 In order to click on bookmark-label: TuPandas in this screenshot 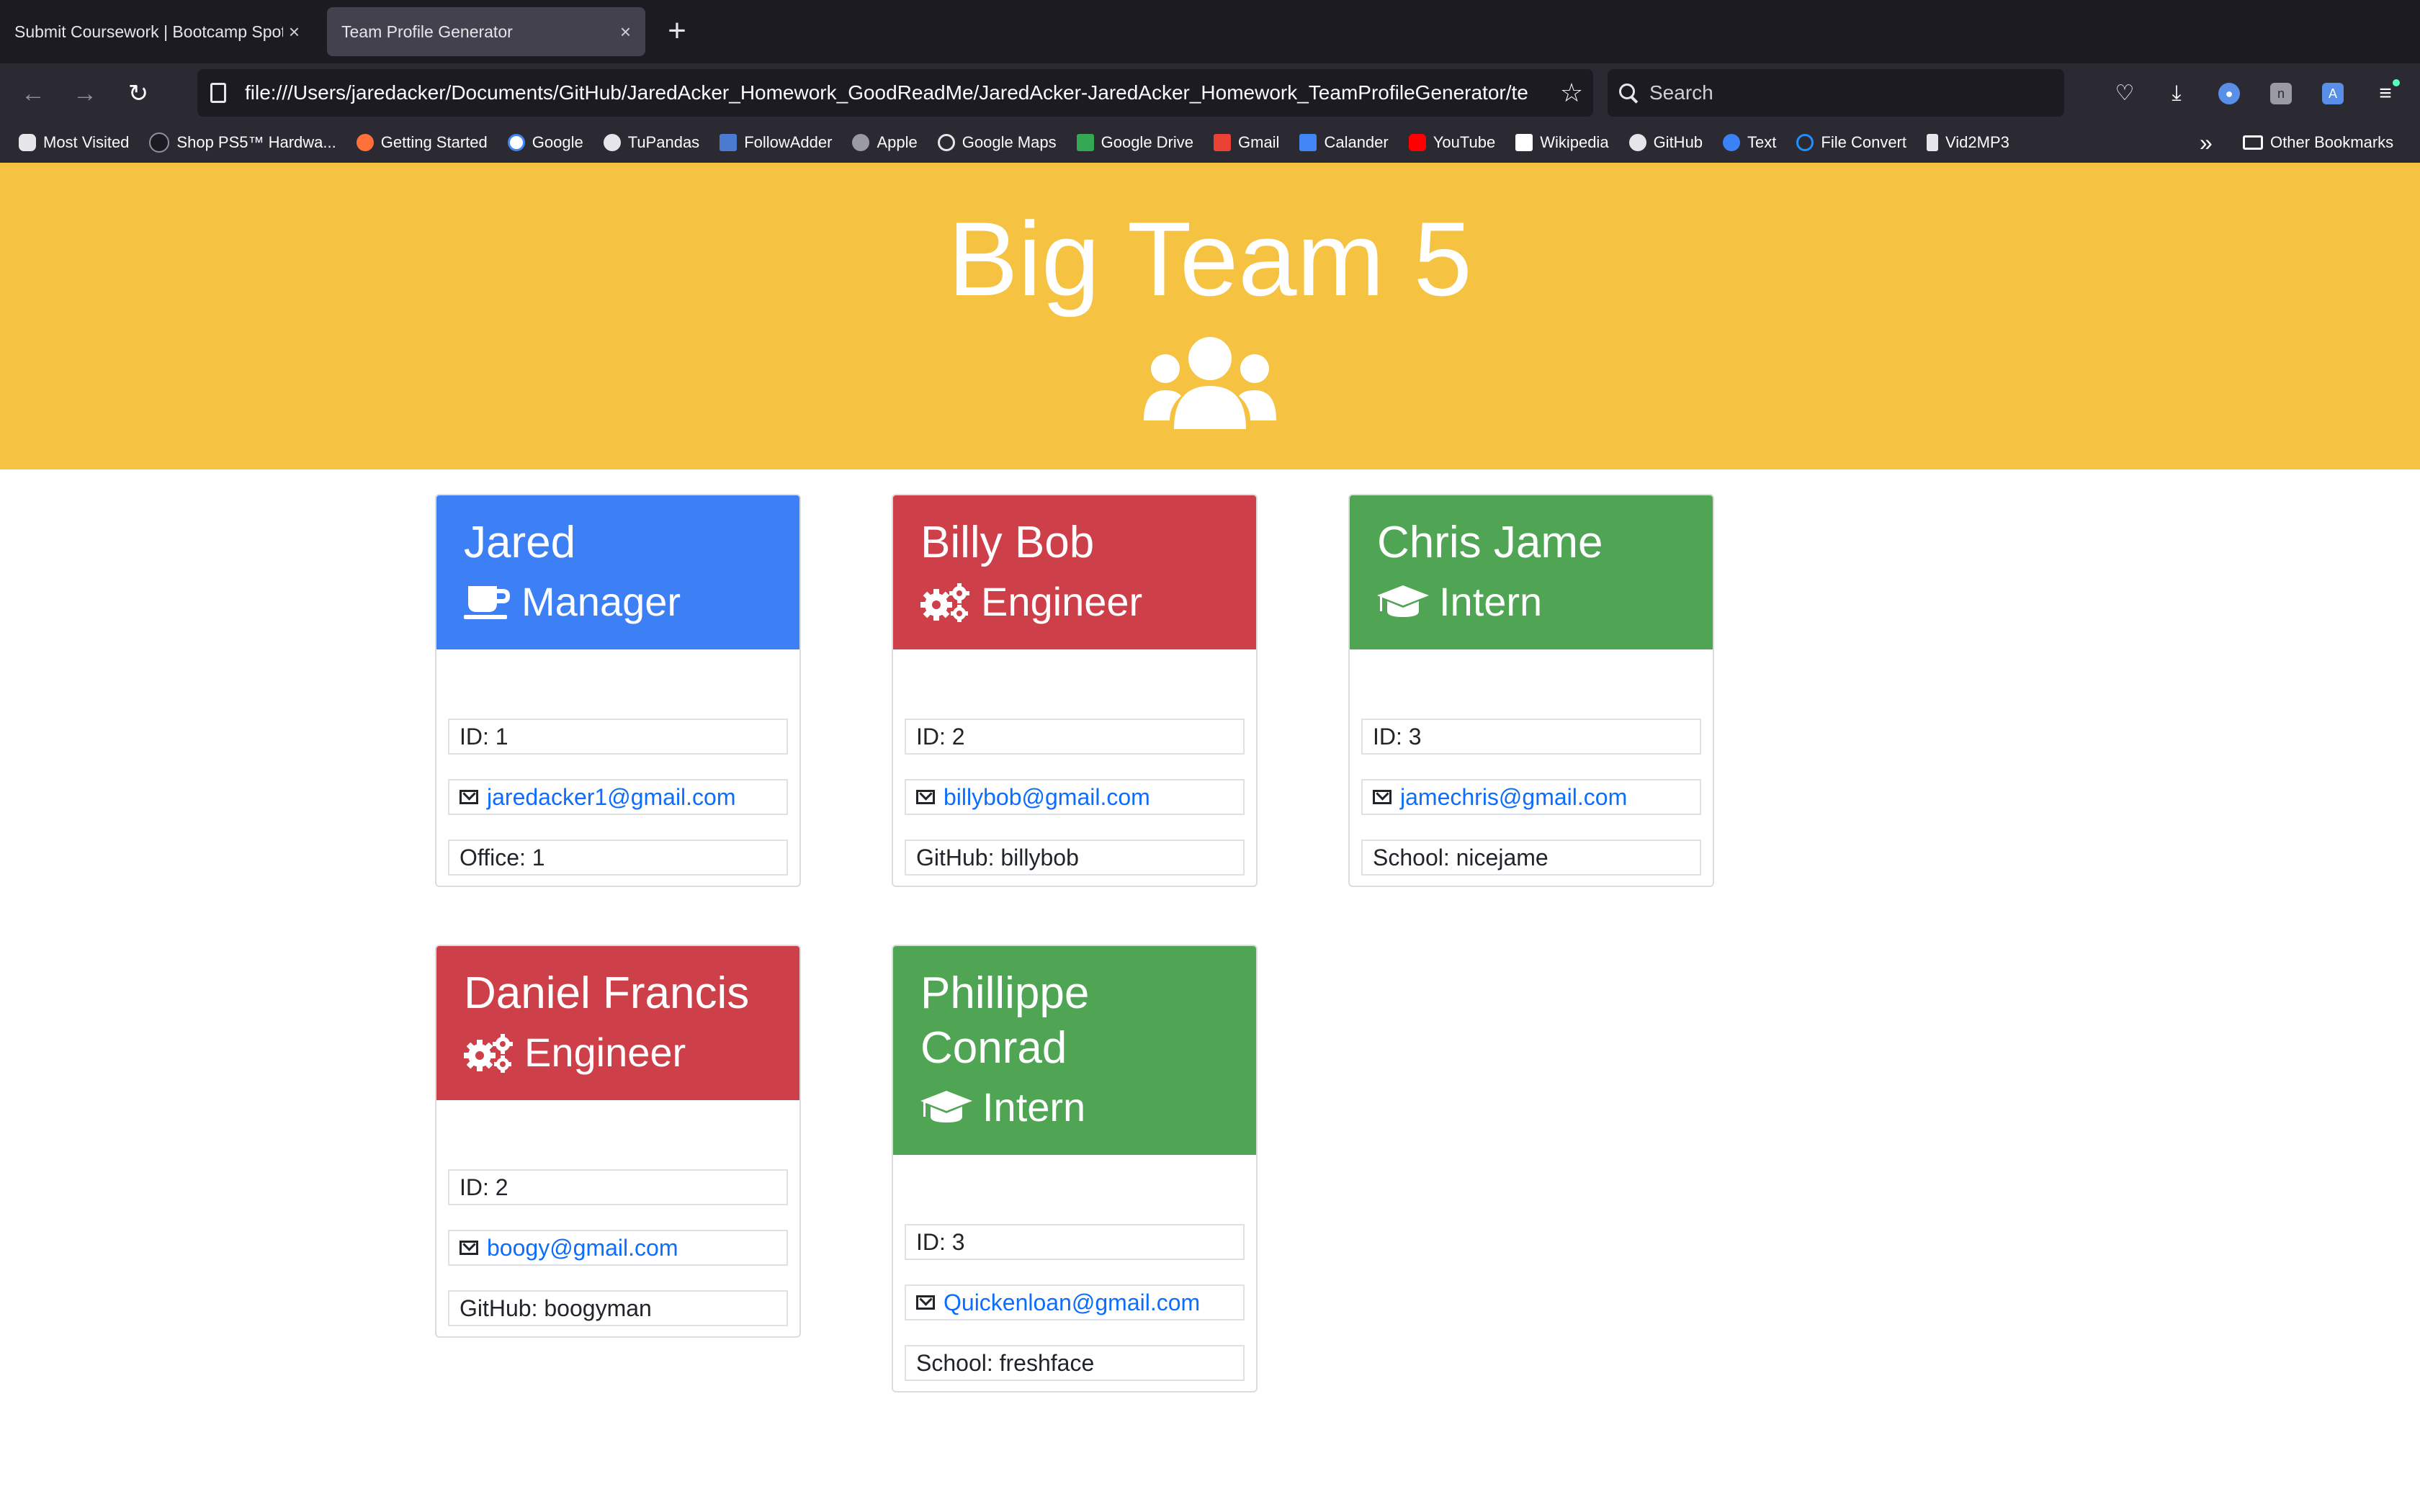, I will do `click(663, 142)`.